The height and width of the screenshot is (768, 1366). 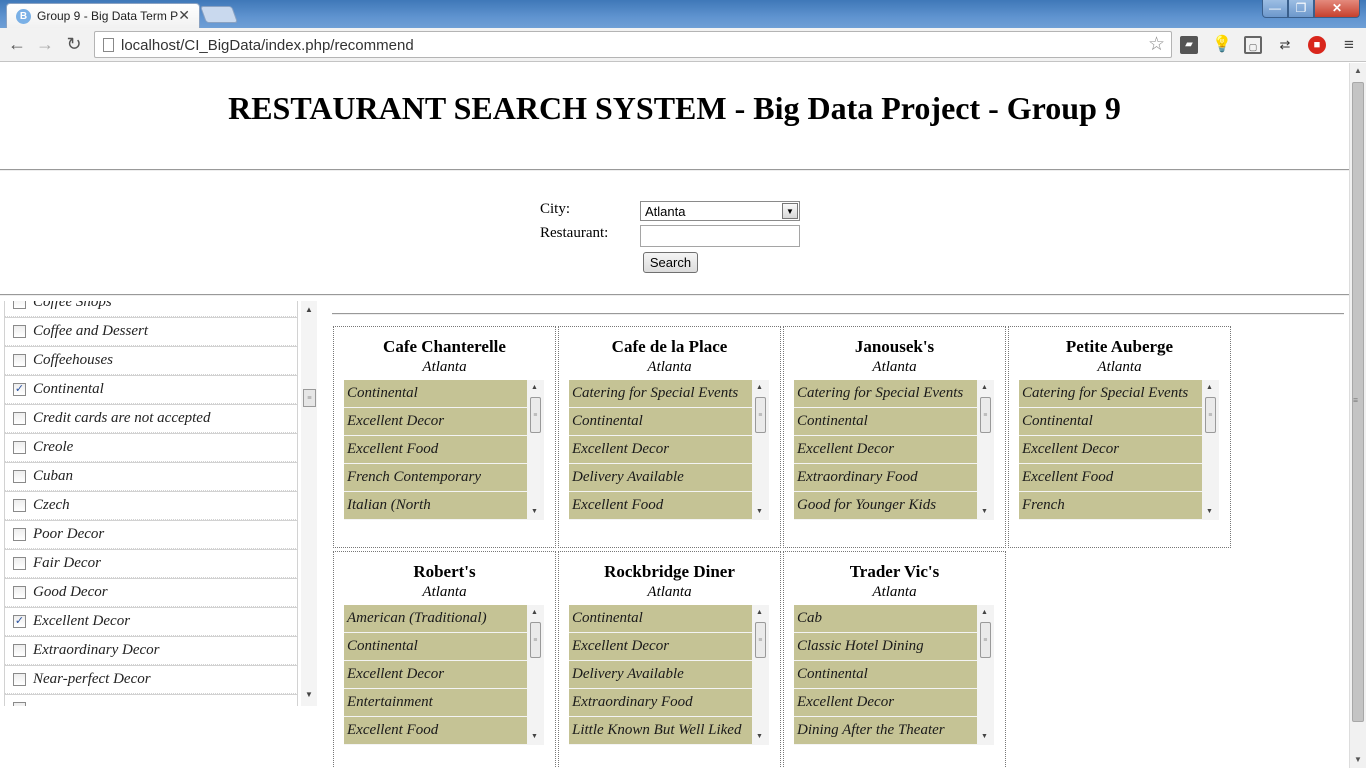 I want to click on restaurant-name: Cafe de la Place, so click(x=669, y=347).